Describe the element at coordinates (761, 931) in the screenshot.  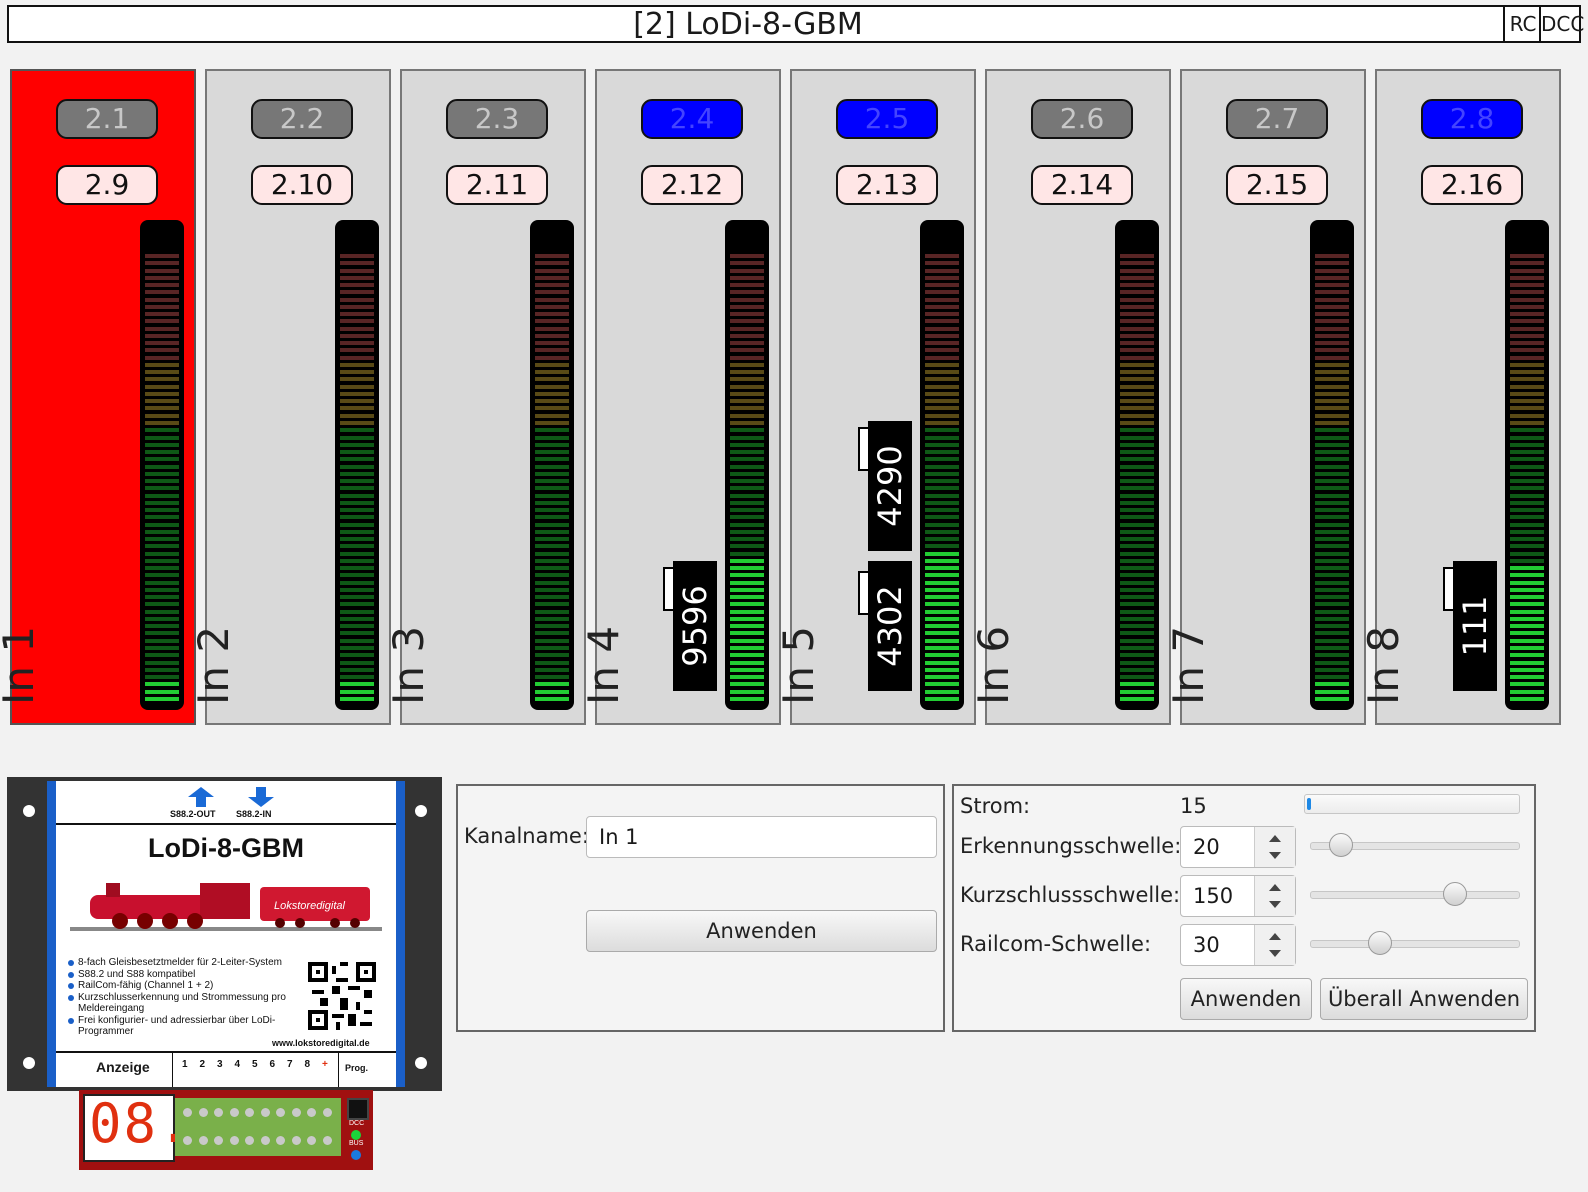
I see `channel-apply-button: Anwenden` at that location.